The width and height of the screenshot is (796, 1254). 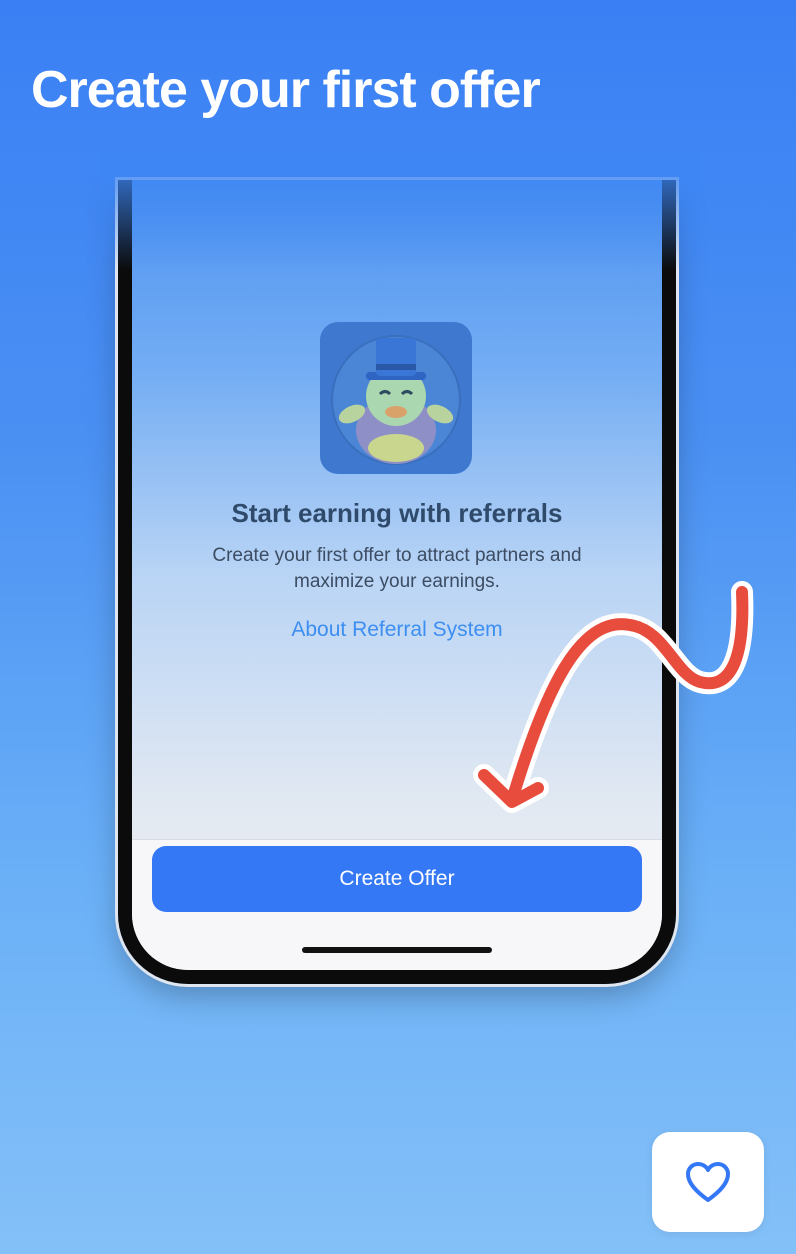 I want to click on create-offer-button: Create Offer, so click(x=397, y=879).